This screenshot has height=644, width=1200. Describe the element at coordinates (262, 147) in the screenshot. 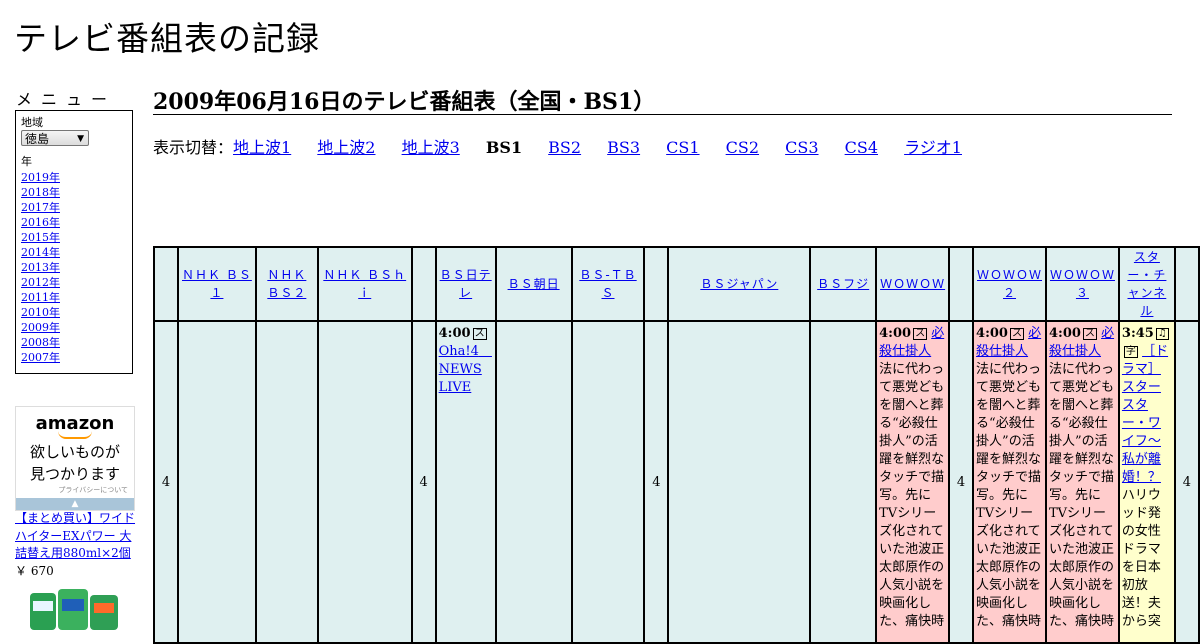

I see `switch-link-terrestrial-1: 地上波1` at that location.